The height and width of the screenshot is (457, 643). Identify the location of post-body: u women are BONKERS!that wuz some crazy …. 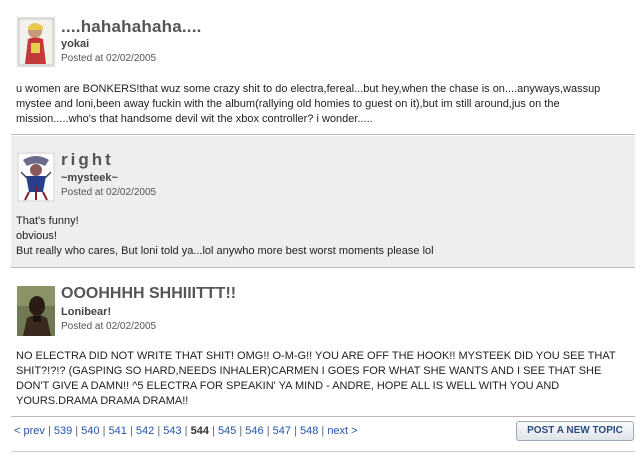
(323, 104).